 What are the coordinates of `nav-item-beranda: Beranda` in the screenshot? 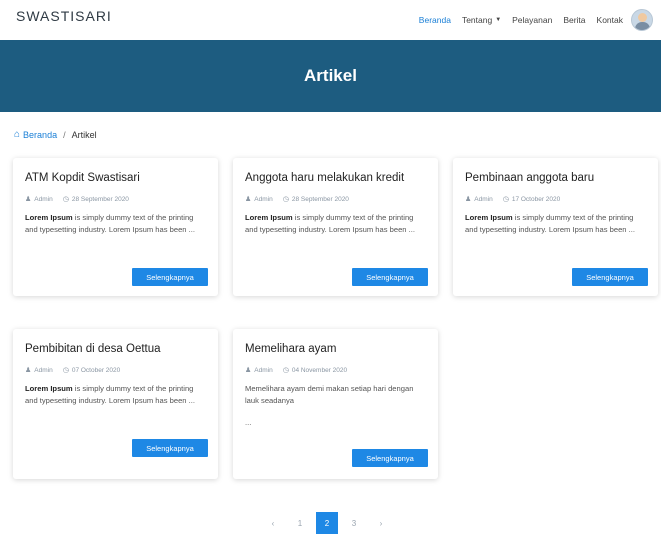 It's located at (435, 20).